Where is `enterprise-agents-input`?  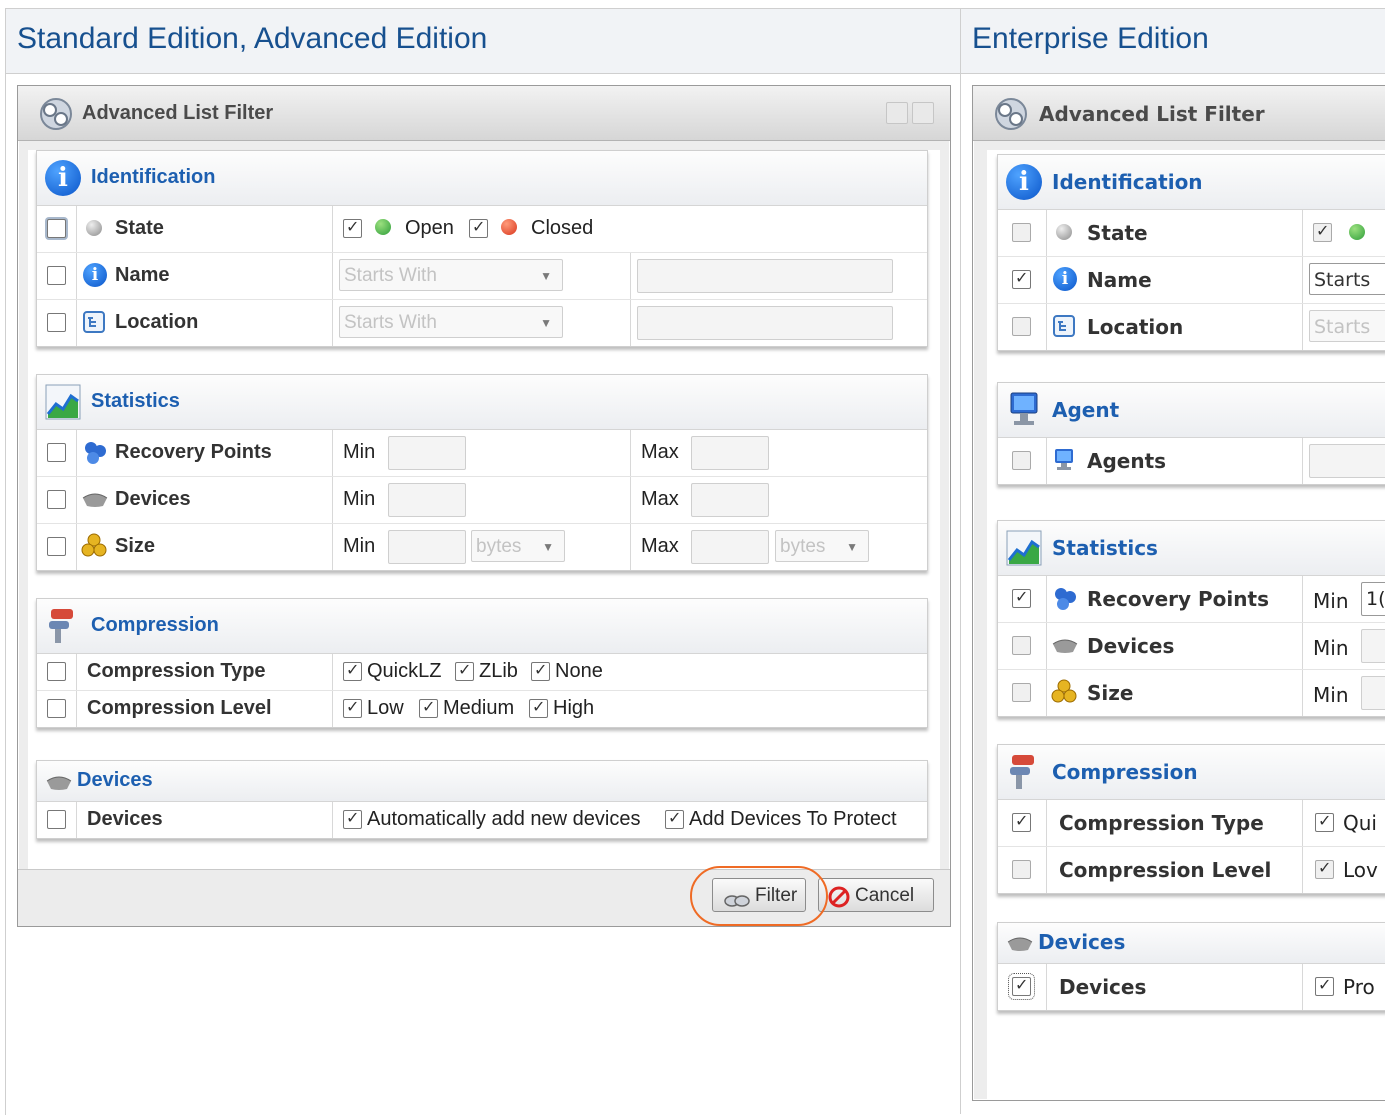
enterprise-agents-input is located at coordinates (1347, 461).